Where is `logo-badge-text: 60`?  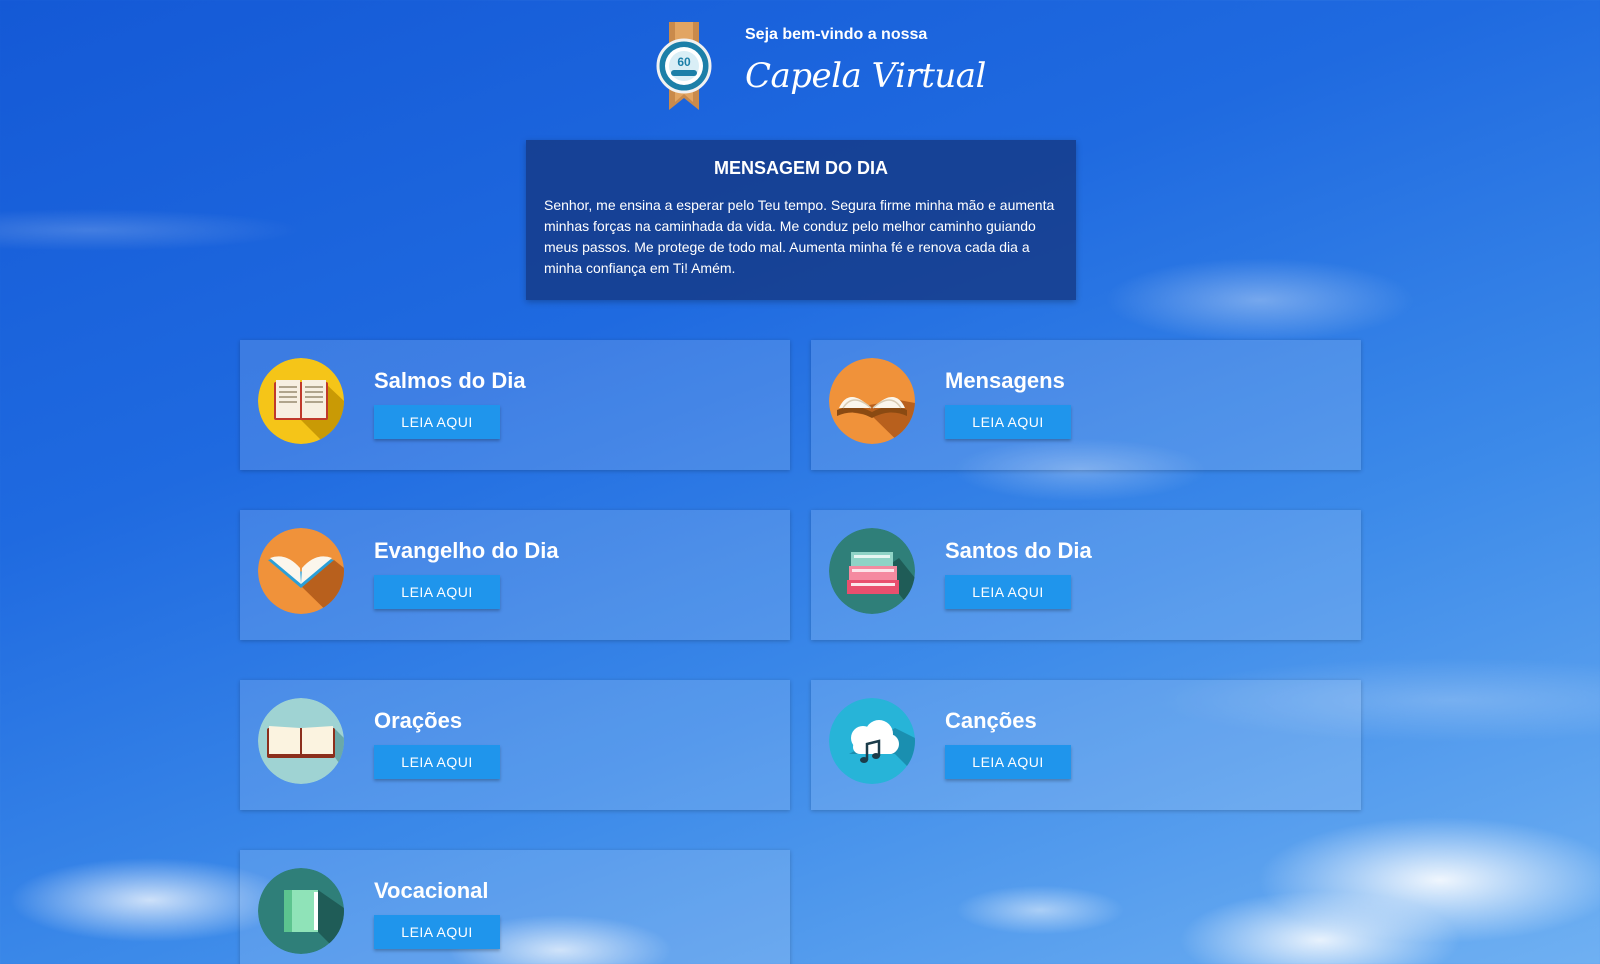
logo-badge-text: 60 is located at coordinates (684, 62).